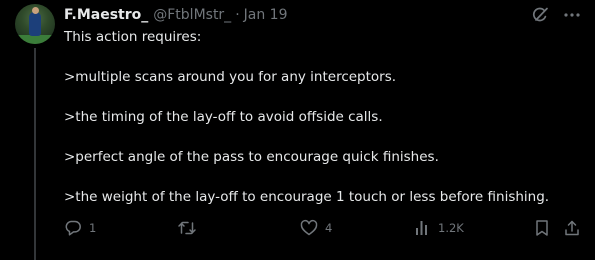 The height and width of the screenshot is (260, 595). I want to click on share-button, so click(572, 228).